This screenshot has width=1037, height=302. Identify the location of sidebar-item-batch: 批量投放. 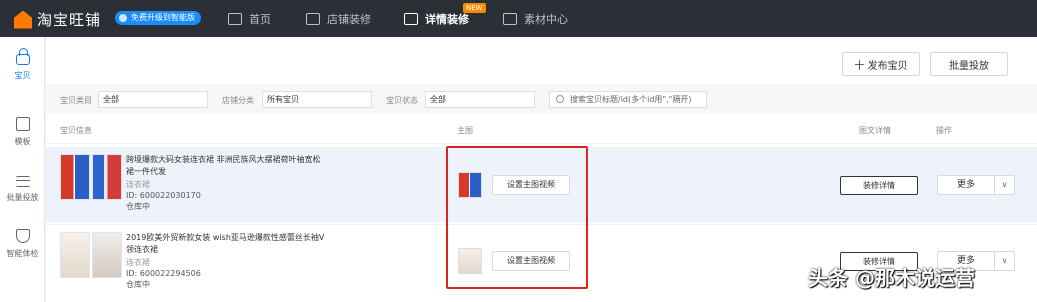
(22, 189).